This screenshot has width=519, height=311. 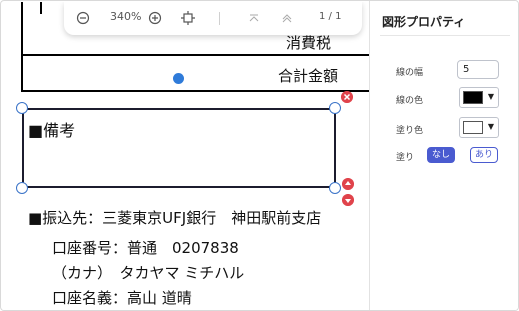 What do you see at coordinates (145, 248) in the screenshot?
I see `account-number: 口座番号：普通 0207838` at bounding box center [145, 248].